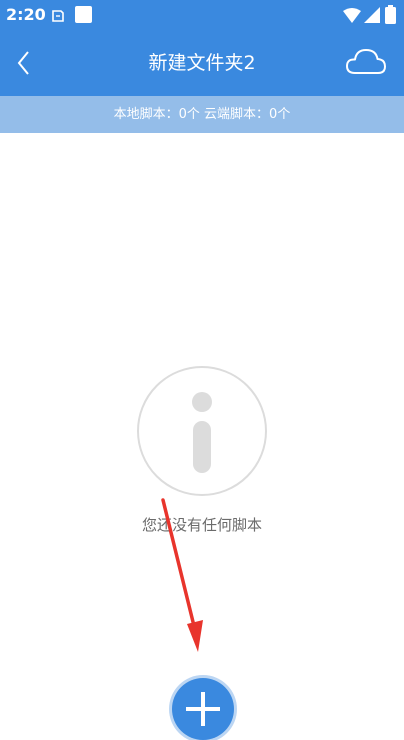  Describe the element at coordinates (182, 575) in the screenshot. I see `annotation-arrow-icon` at that location.